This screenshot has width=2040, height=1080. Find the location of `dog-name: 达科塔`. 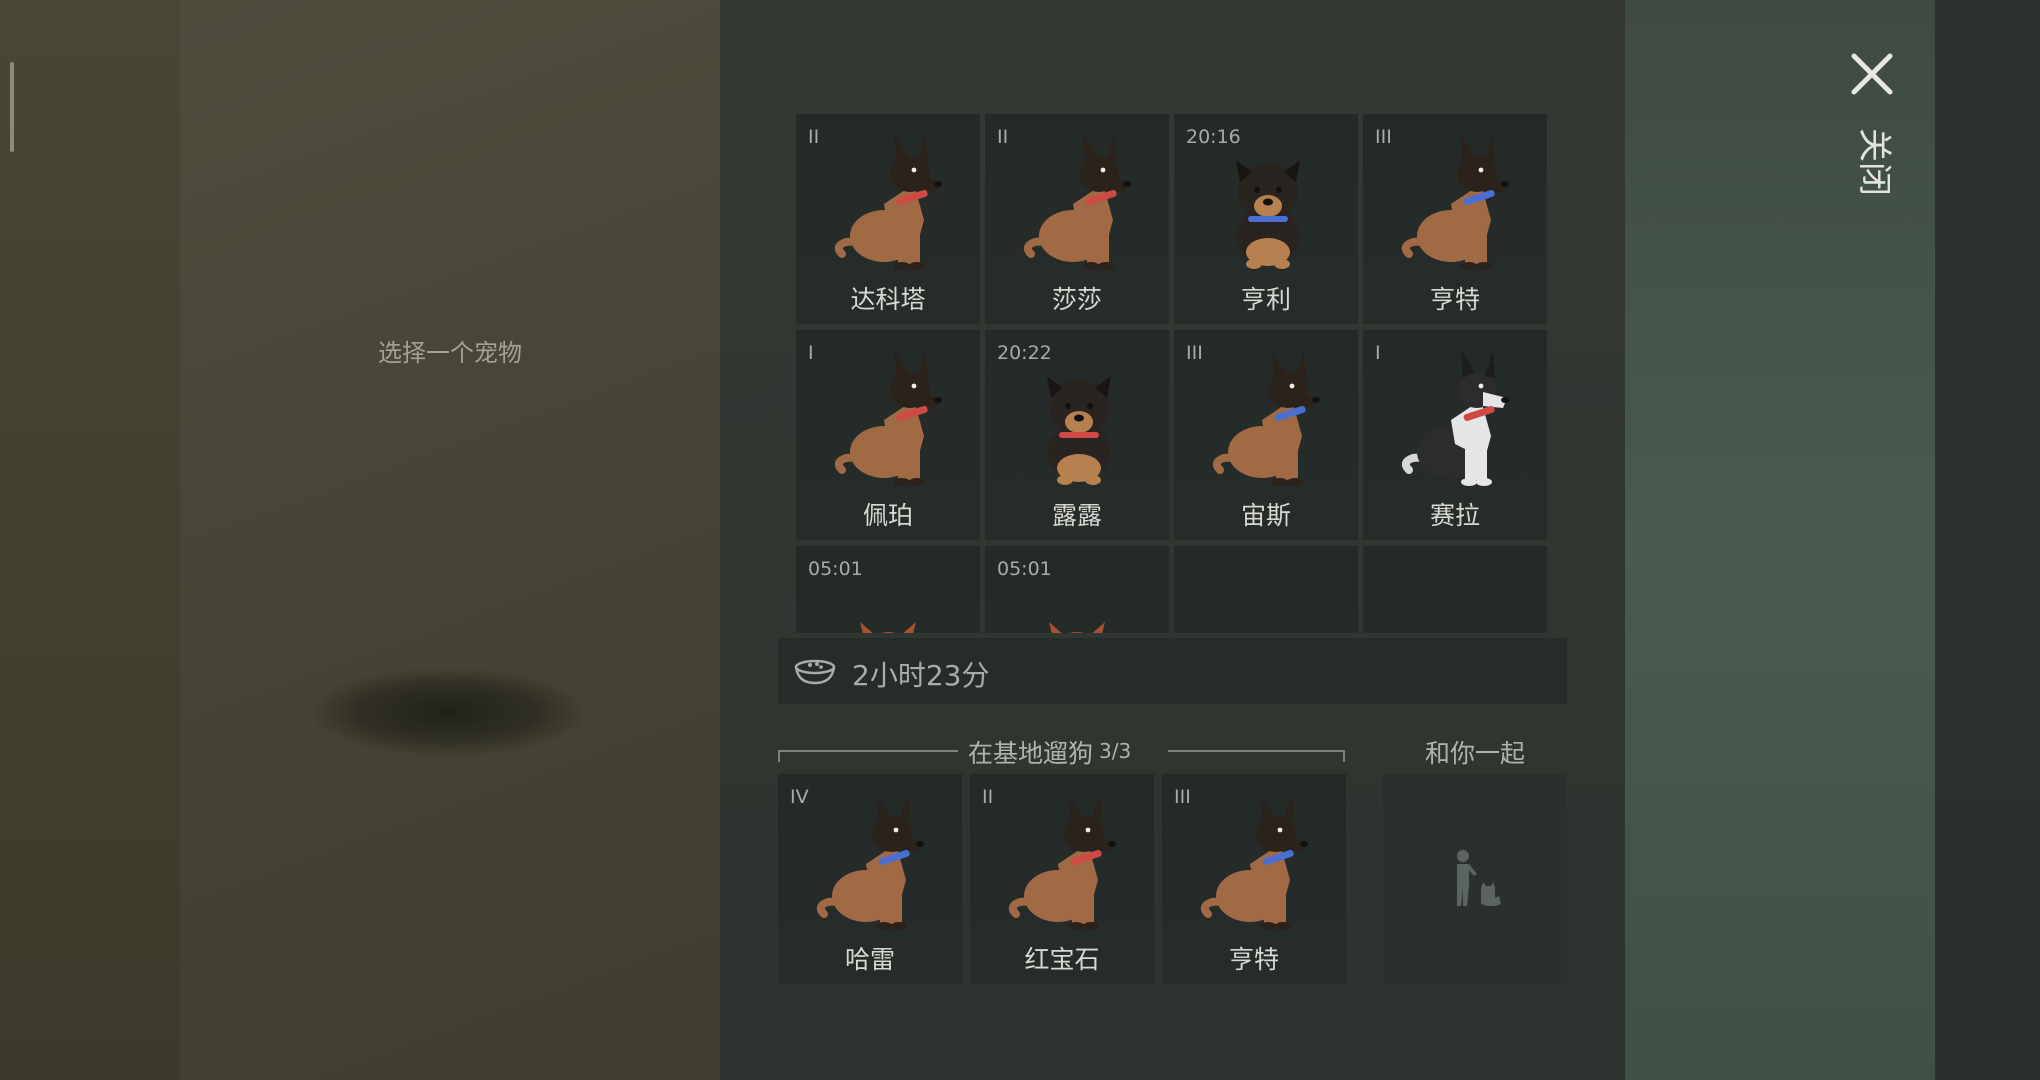

dog-name: 达科塔 is located at coordinates (888, 299).